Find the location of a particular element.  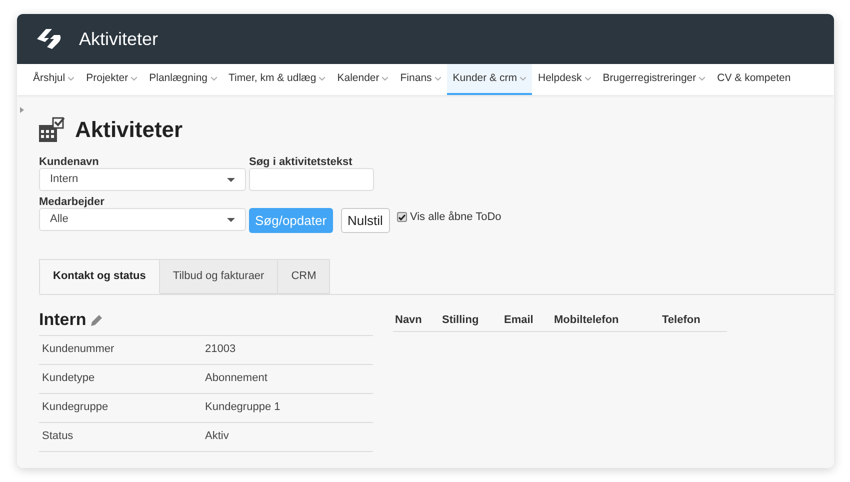

checkbox-label: Vis alle åbne ToDo is located at coordinates (456, 217).